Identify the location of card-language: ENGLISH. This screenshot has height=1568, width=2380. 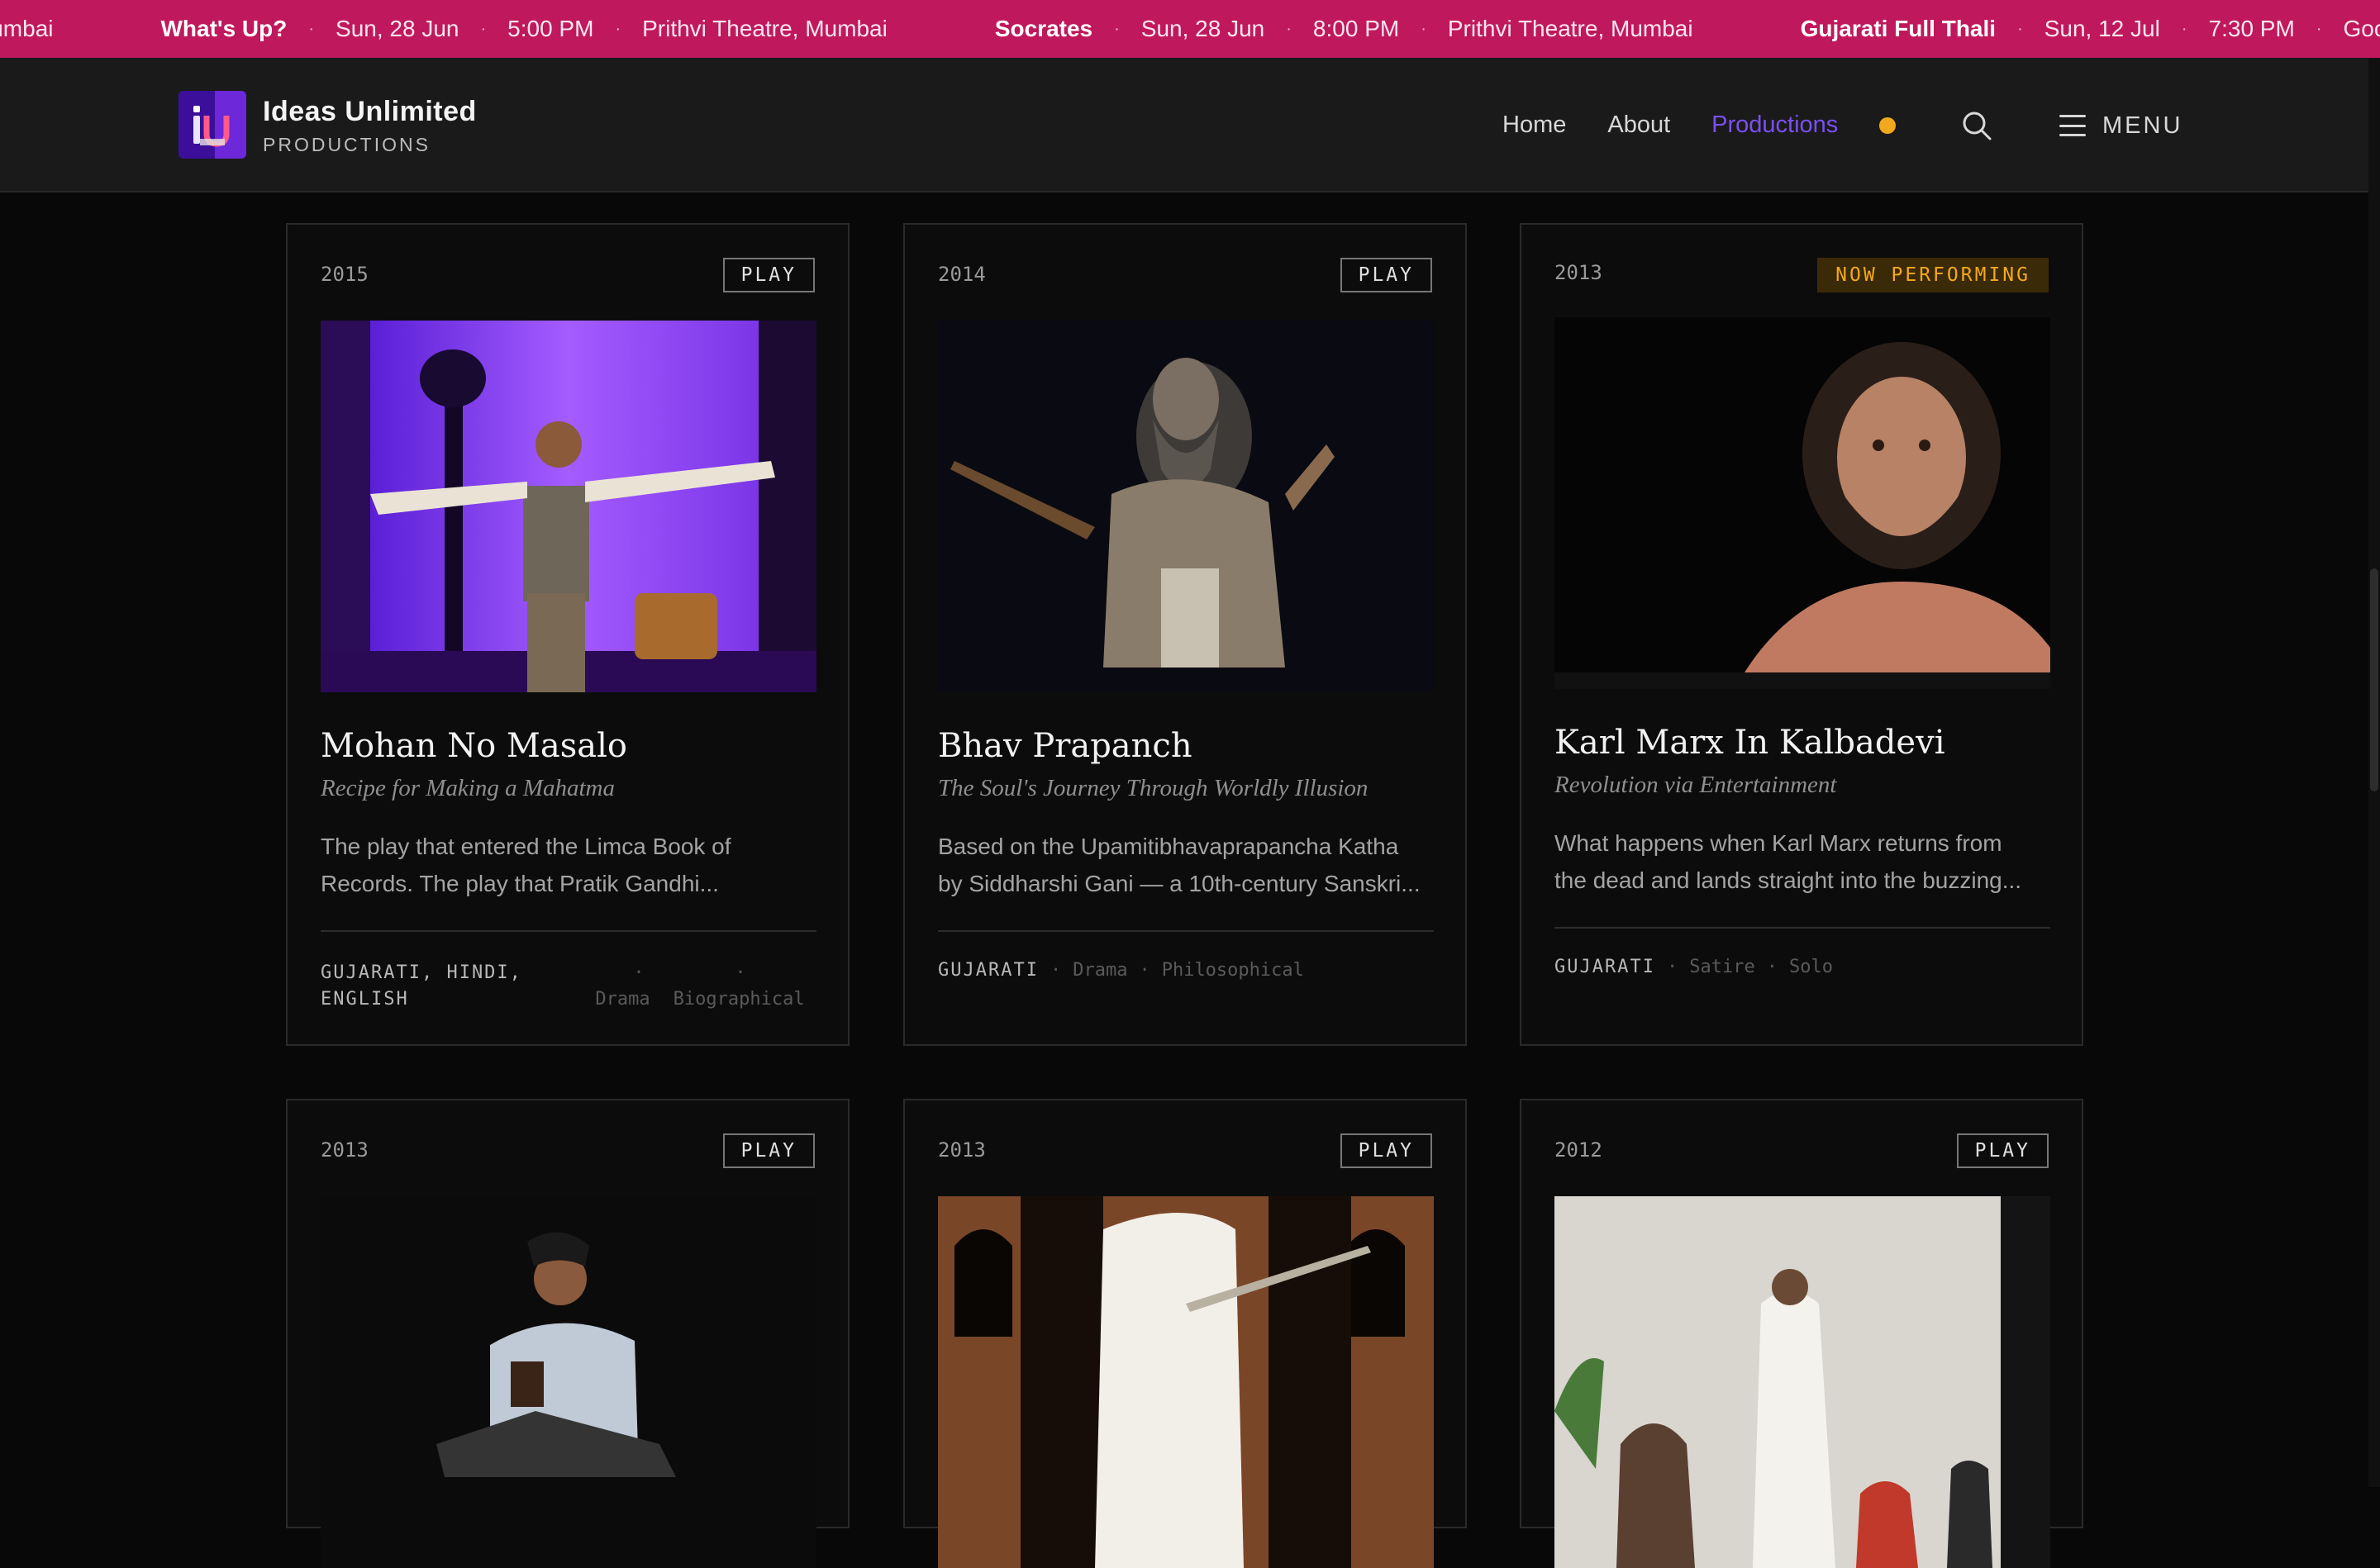
(365, 1000).